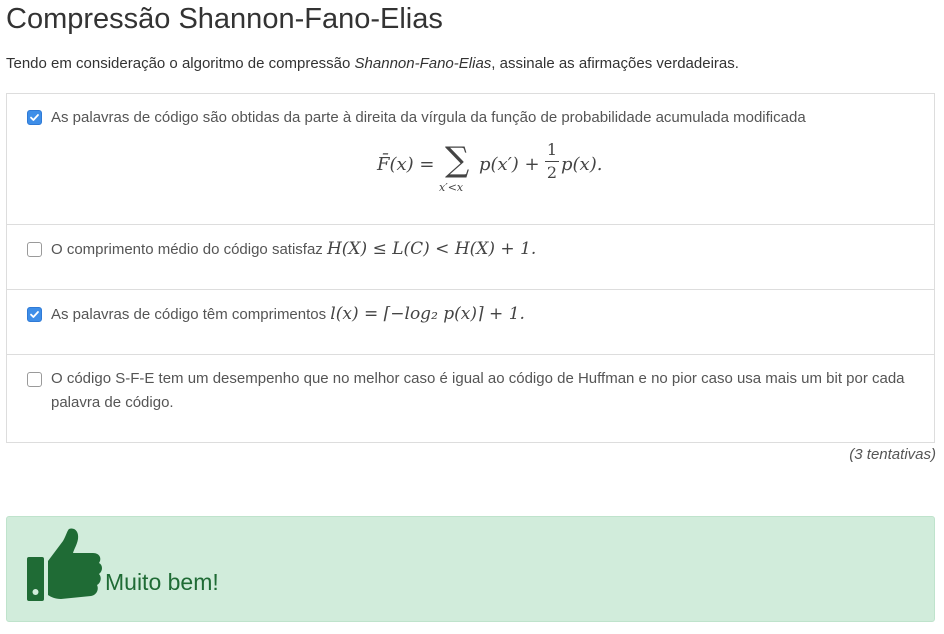 This screenshot has height=634, width=944. Describe the element at coordinates (552, 172) in the screenshot. I see `fraction-denominator: 2` at that location.